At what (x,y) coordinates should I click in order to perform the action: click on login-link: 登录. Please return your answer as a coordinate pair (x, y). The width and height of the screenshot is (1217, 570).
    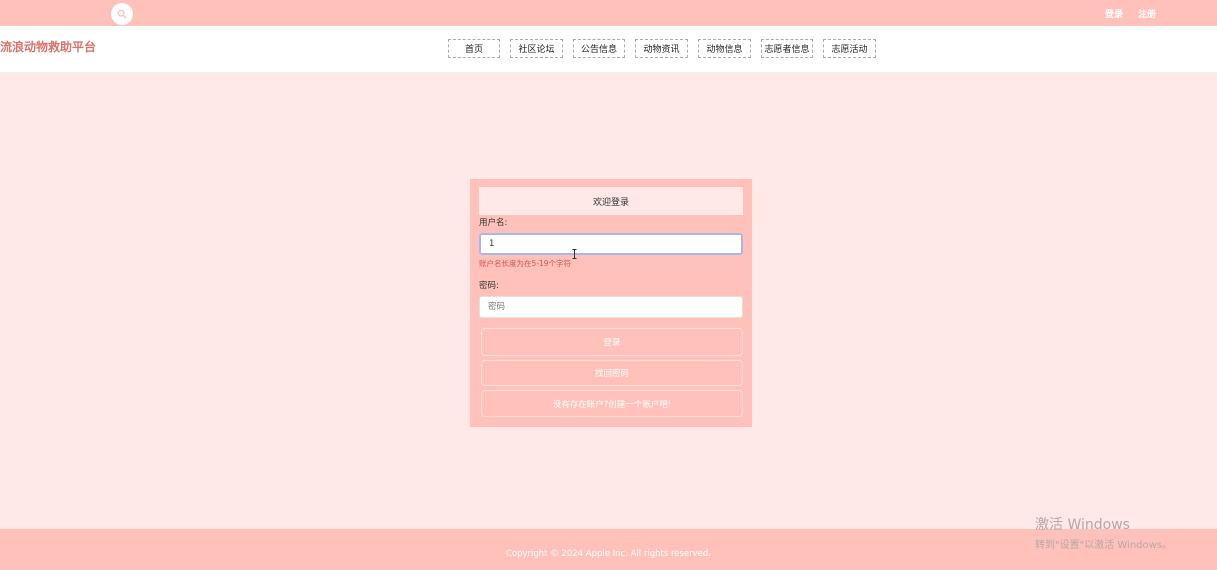
    Looking at the image, I should click on (1114, 13).